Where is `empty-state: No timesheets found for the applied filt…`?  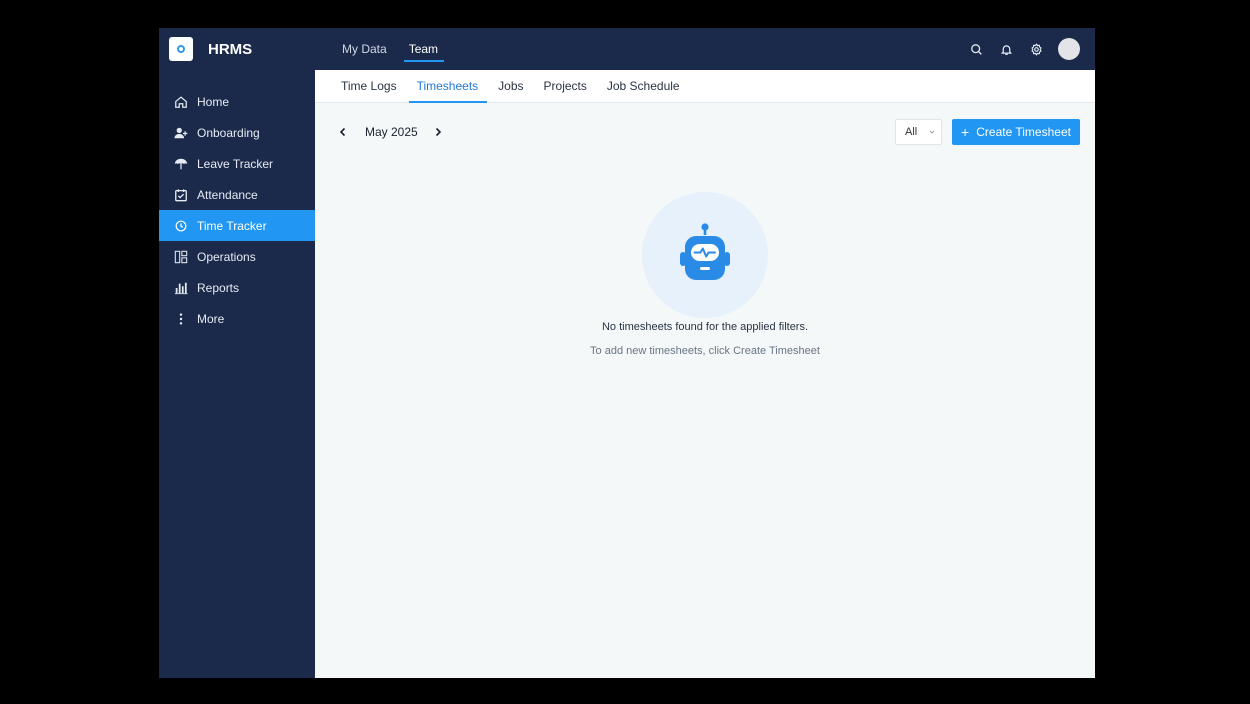 empty-state: No timesheets found for the applied filt… is located at coordinates (705, 274).